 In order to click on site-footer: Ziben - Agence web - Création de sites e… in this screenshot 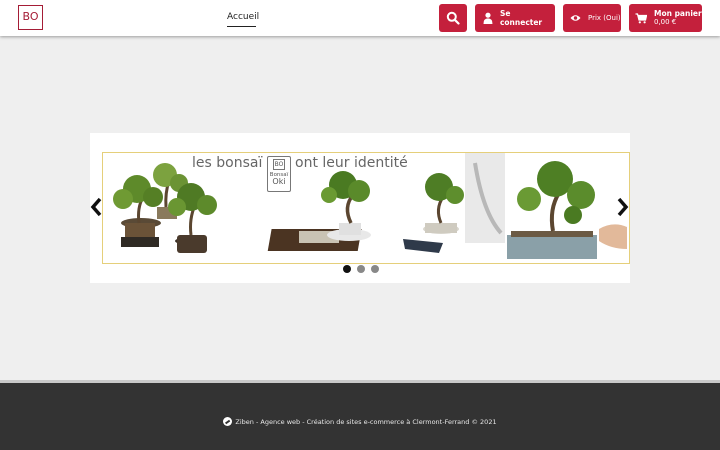, I will do `click(360, 416)`.